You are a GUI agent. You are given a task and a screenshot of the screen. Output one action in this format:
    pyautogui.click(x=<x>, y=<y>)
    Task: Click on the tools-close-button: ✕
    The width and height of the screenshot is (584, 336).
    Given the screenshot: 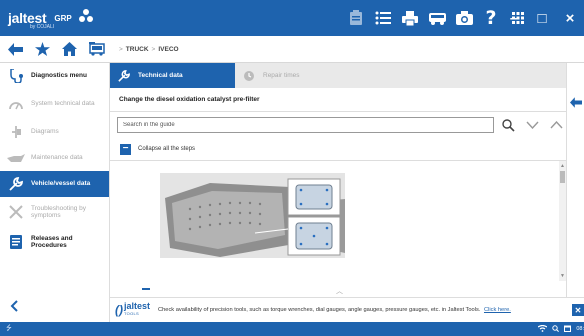 What is the action you would take?
    pyautogui.click(x=578, y=310)
    